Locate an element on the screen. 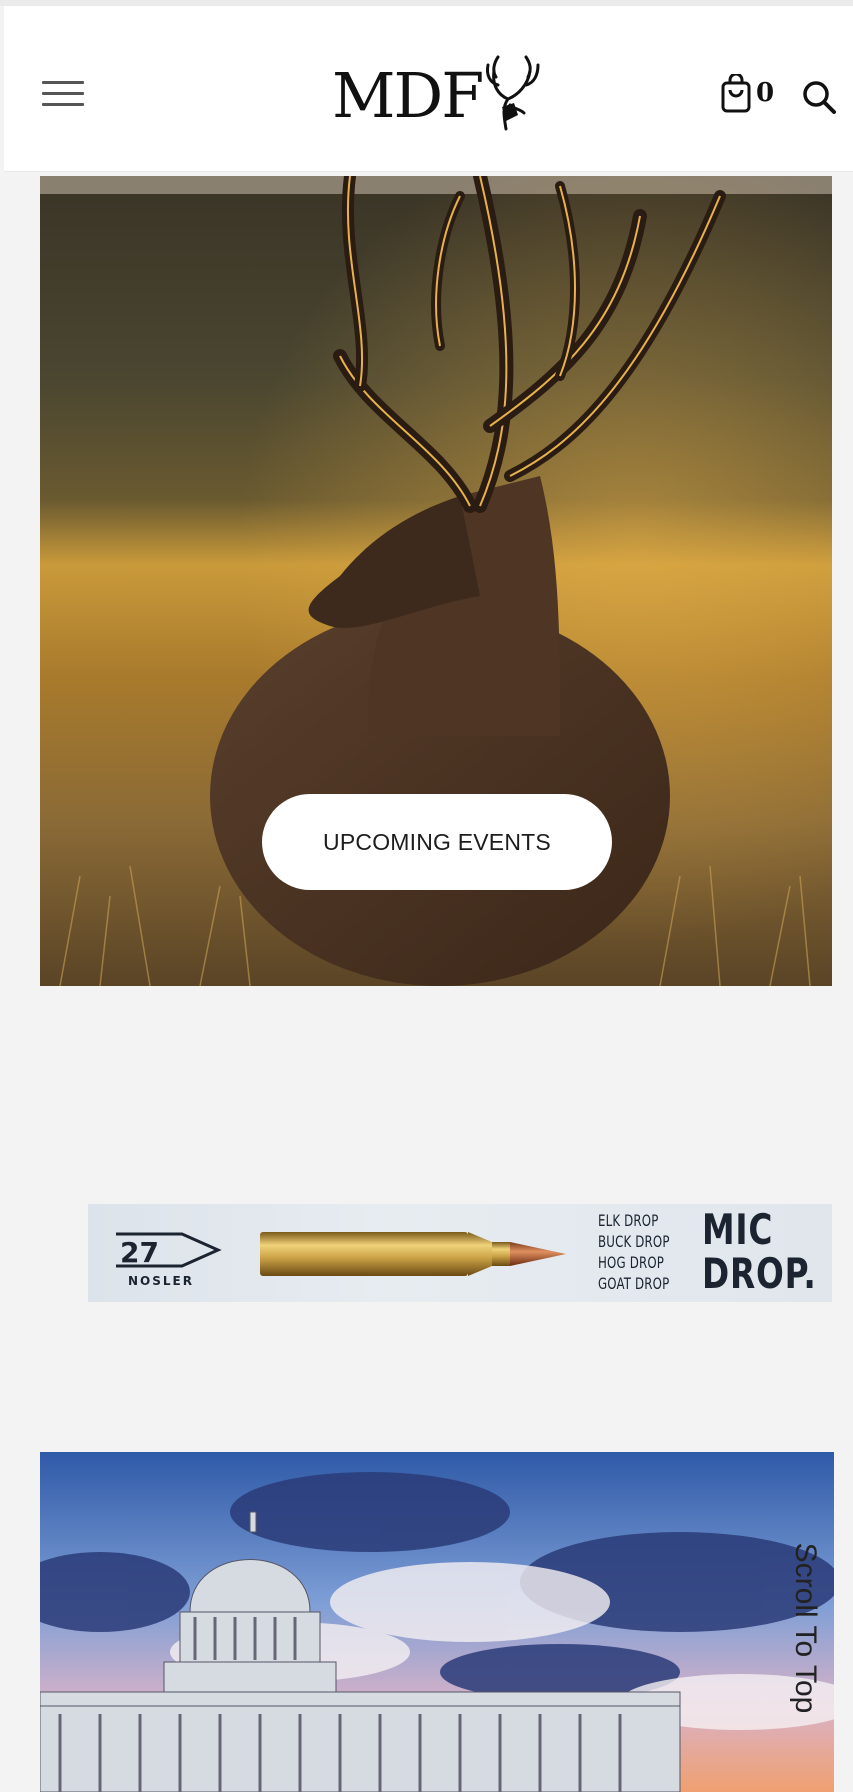  cart-button: 0 is located at coordinates (750, 96).